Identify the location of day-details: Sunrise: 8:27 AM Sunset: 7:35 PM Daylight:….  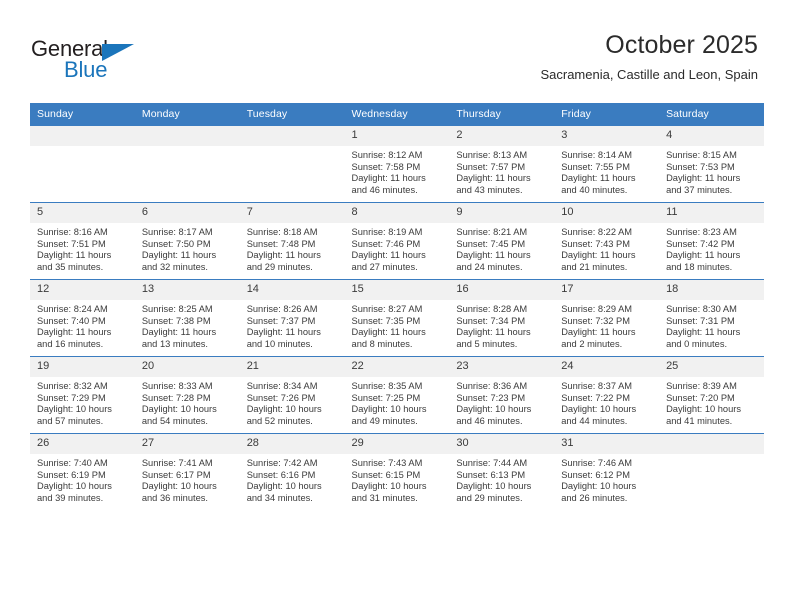
(397, 325).